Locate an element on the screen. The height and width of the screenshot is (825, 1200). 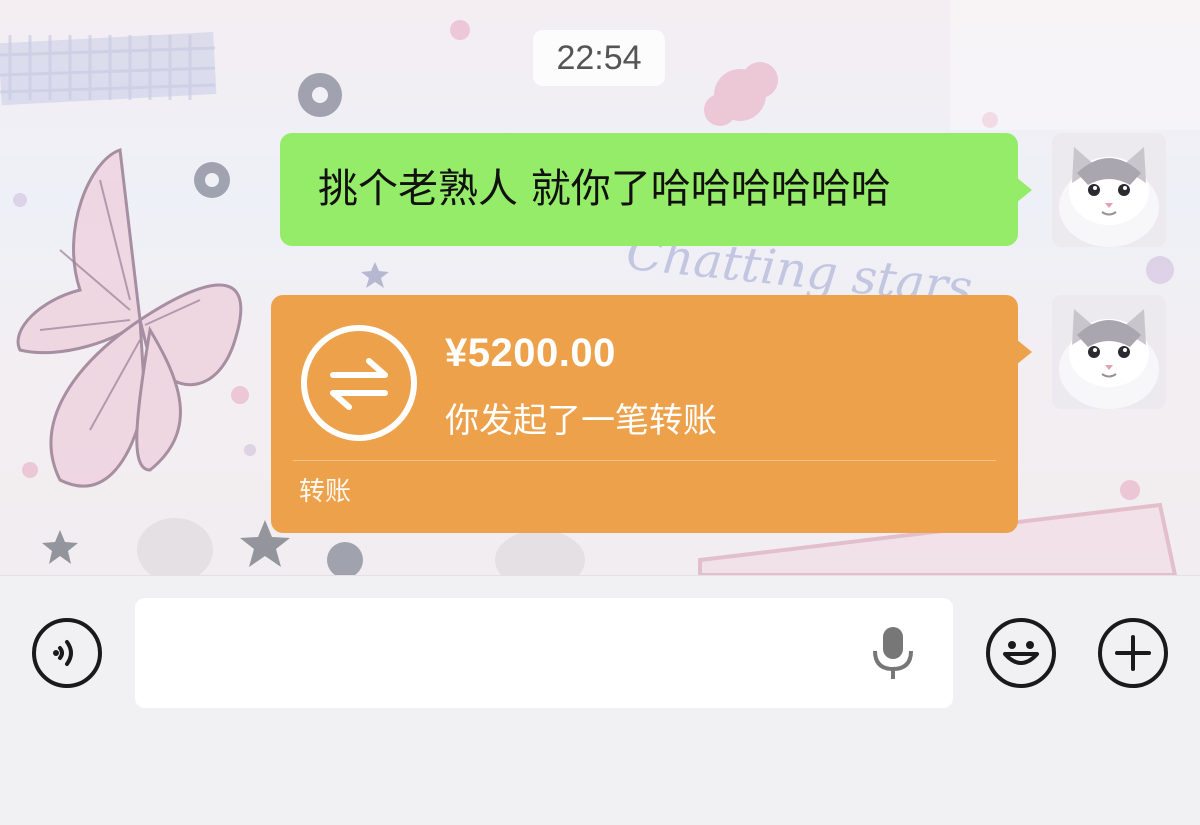
microphone-icon is located at coordinates (893, 653).